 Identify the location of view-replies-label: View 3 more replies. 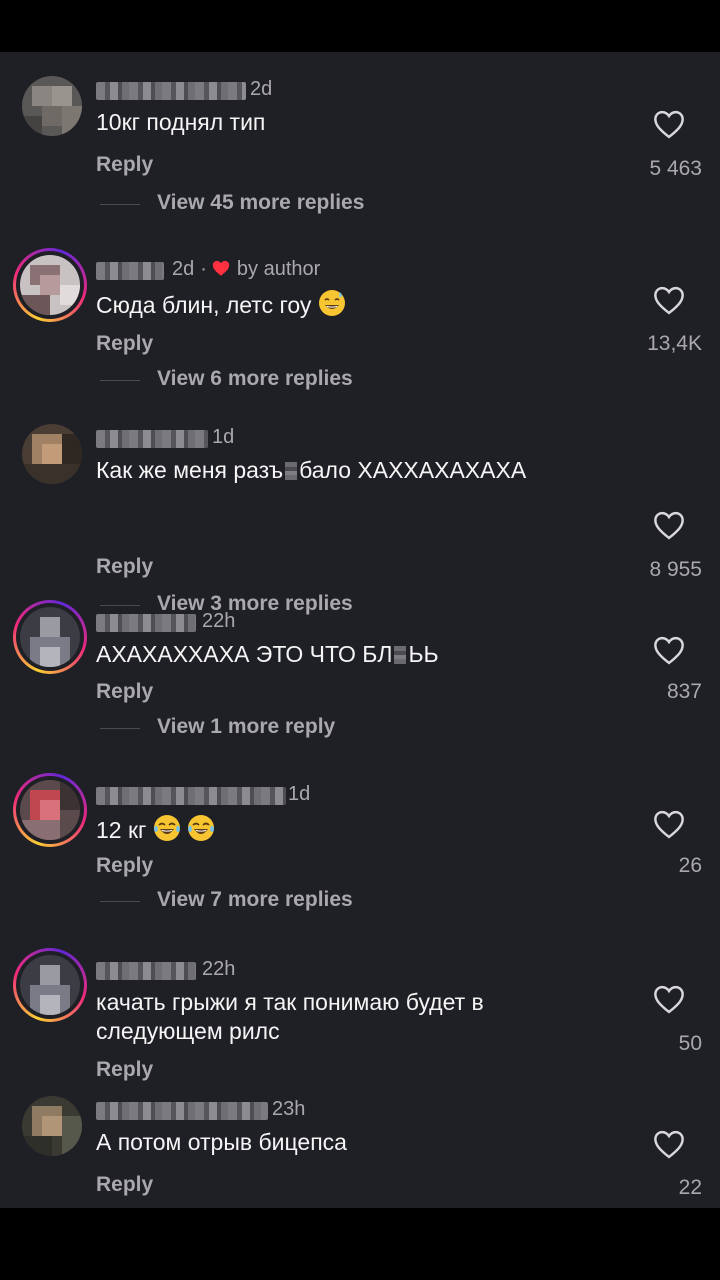
(255, 603).